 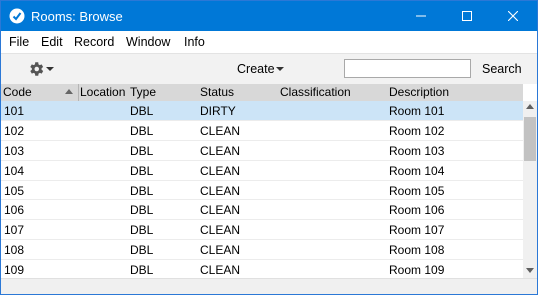 I want to click on scroll-up-arrow-icon, so click(x=530, y=106).